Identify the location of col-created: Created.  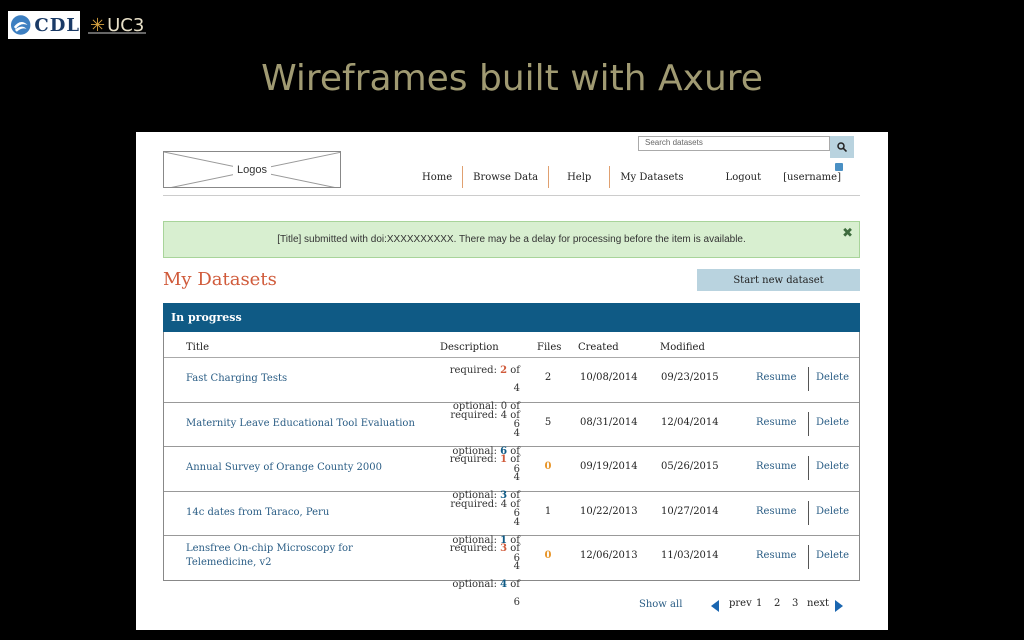
(598, 347).